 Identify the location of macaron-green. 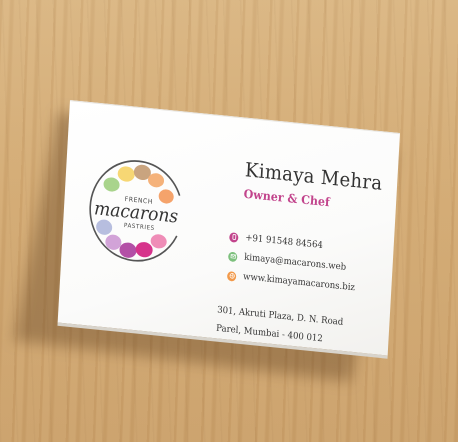
(111, 184).